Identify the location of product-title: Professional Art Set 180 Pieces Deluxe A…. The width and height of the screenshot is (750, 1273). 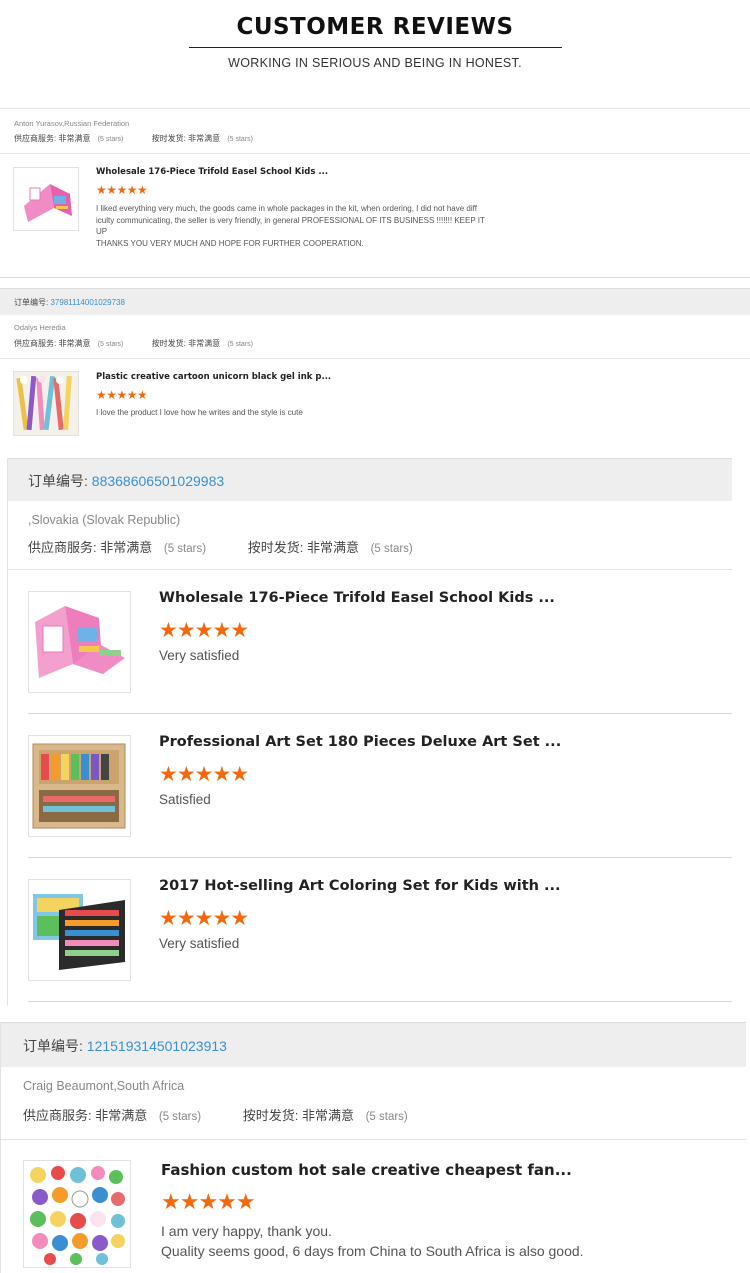
(360, 742).